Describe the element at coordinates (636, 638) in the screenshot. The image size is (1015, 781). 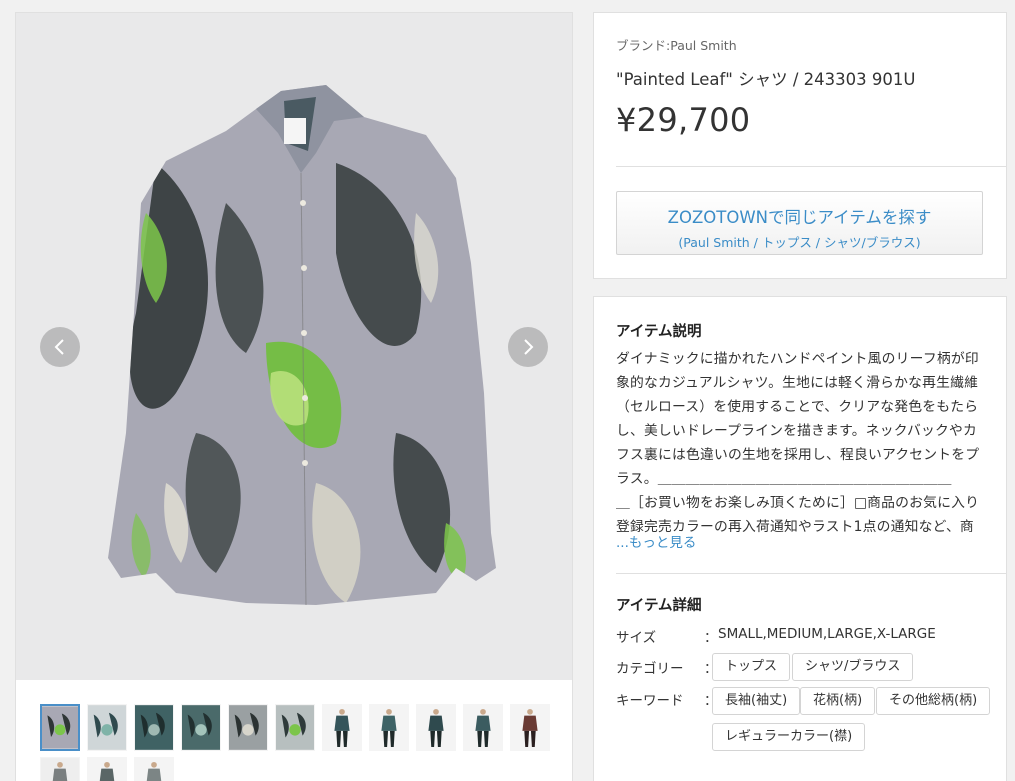
I see `size-label: サイズ` at that location.